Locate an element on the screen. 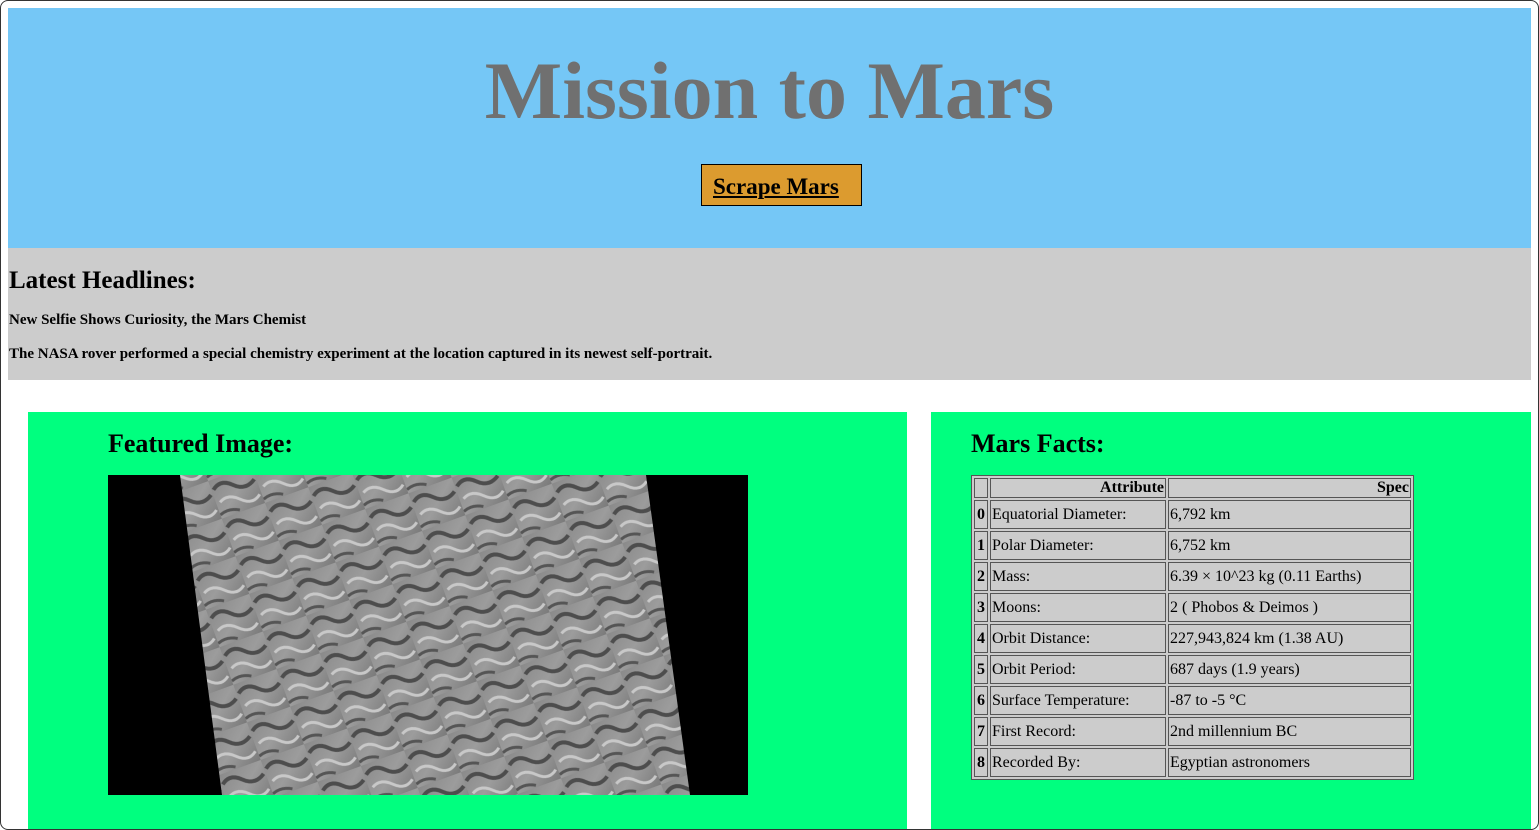  page-title: Mission to Mars is located at coordinates (769, 90).